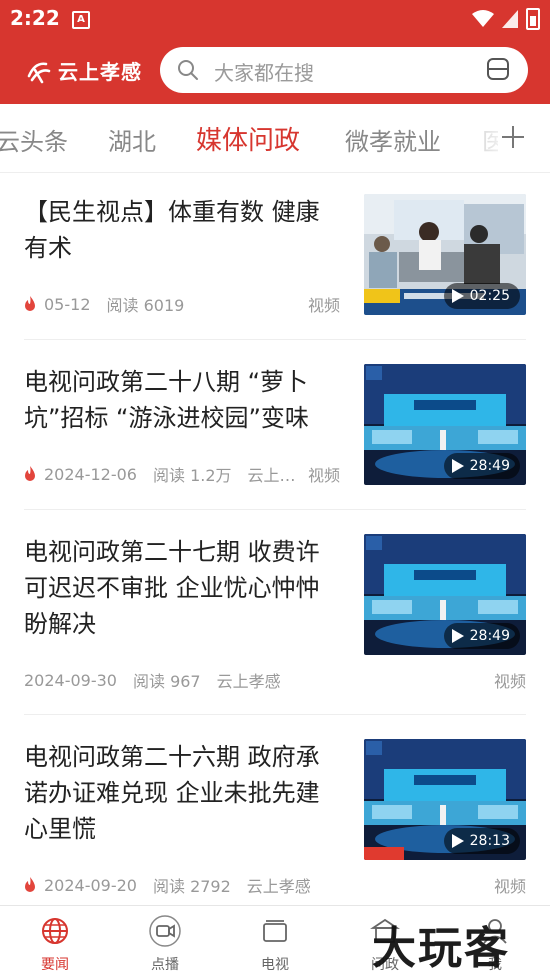 This screenshot has width=550, height=980. Describe the element at coordinates (145, 305) in the screenshot. I see `article-reads: 阅读 6019` at that location.